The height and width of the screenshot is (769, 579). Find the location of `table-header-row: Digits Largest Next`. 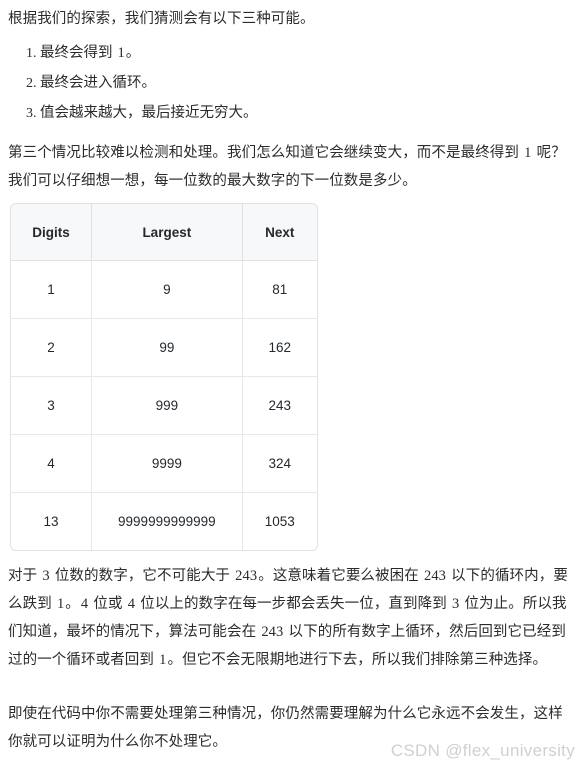

table-header-row: Digits Largest Next is located at coordinates (164, 232).